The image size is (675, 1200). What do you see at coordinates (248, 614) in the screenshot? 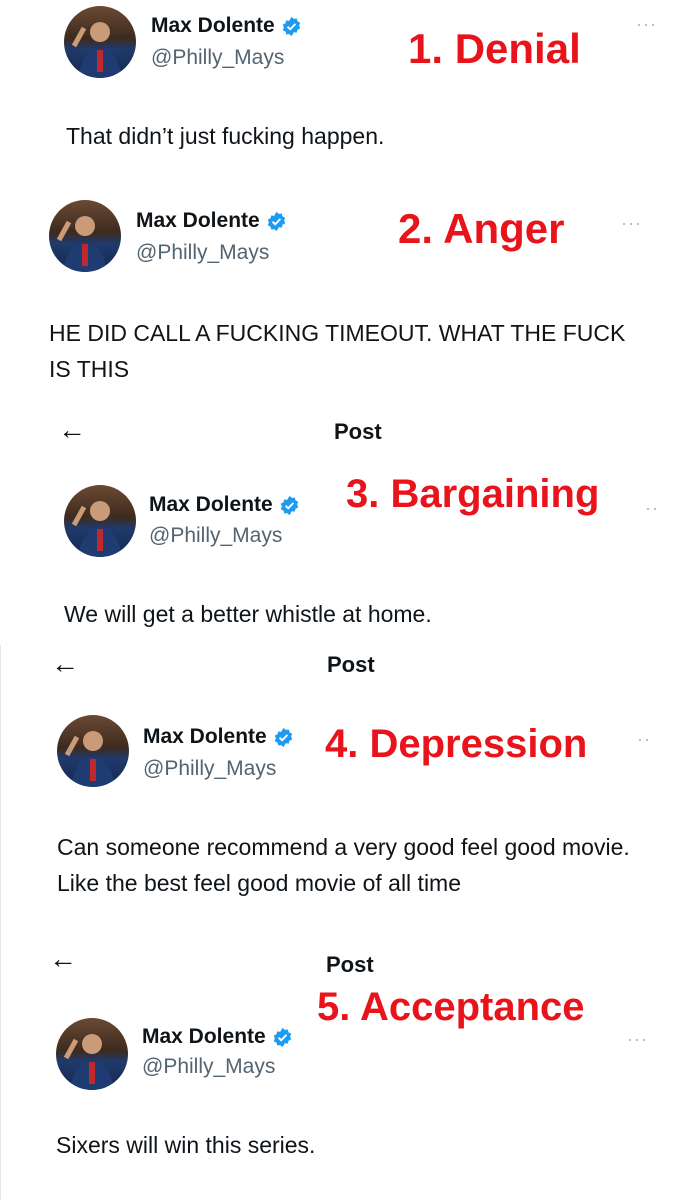
I see `tweet-text: We will get a better whistle at home.` at bounding box center [248, 614].